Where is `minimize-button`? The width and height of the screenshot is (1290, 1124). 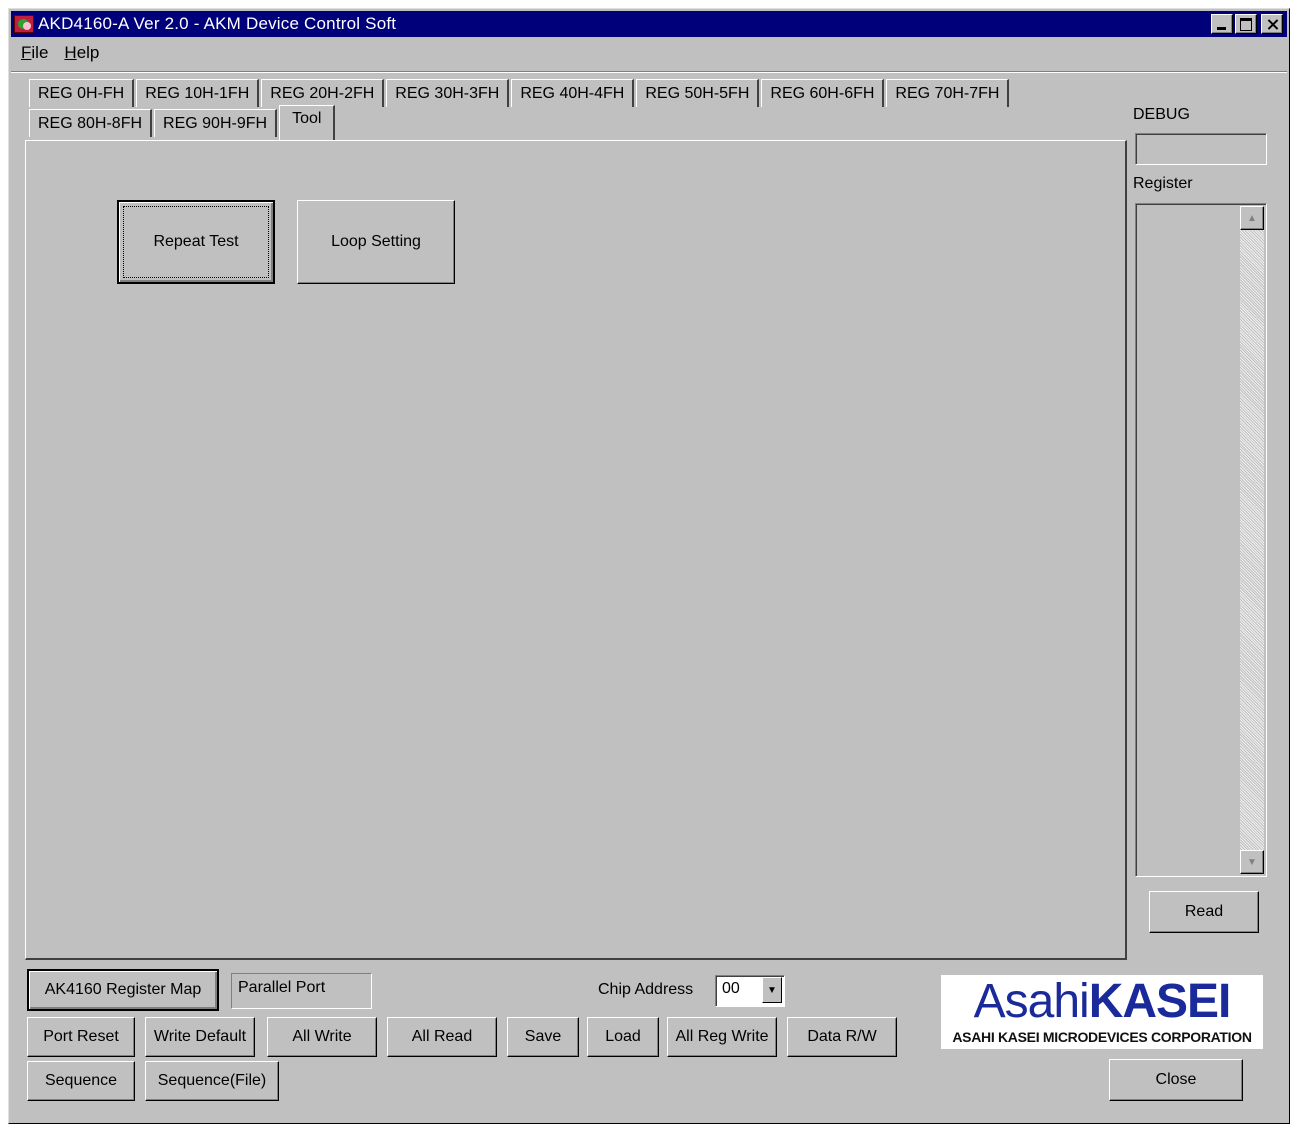 minimize-button is located at coordinates (1222, 24).